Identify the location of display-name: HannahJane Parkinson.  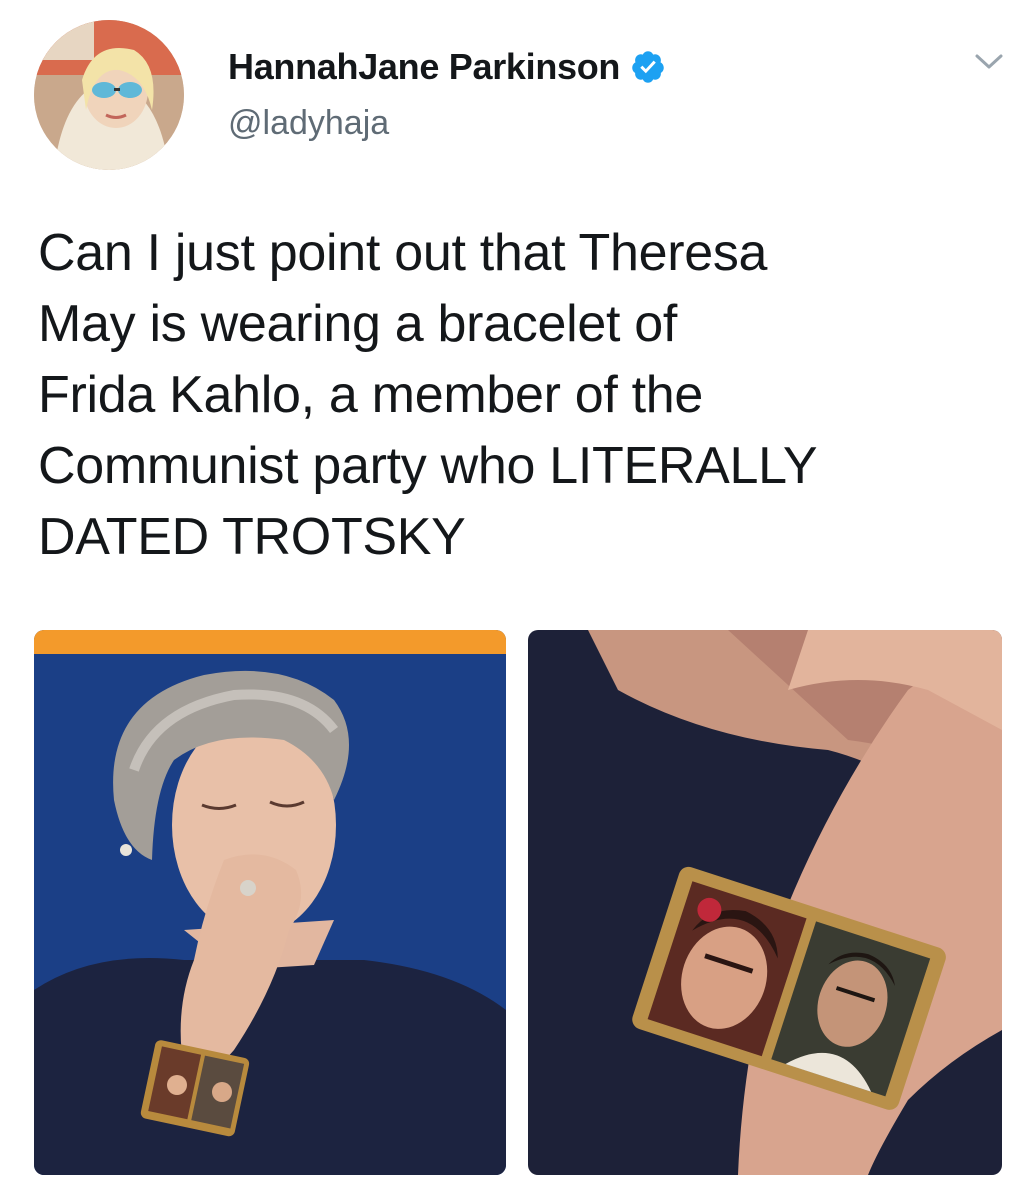
(424, 67).